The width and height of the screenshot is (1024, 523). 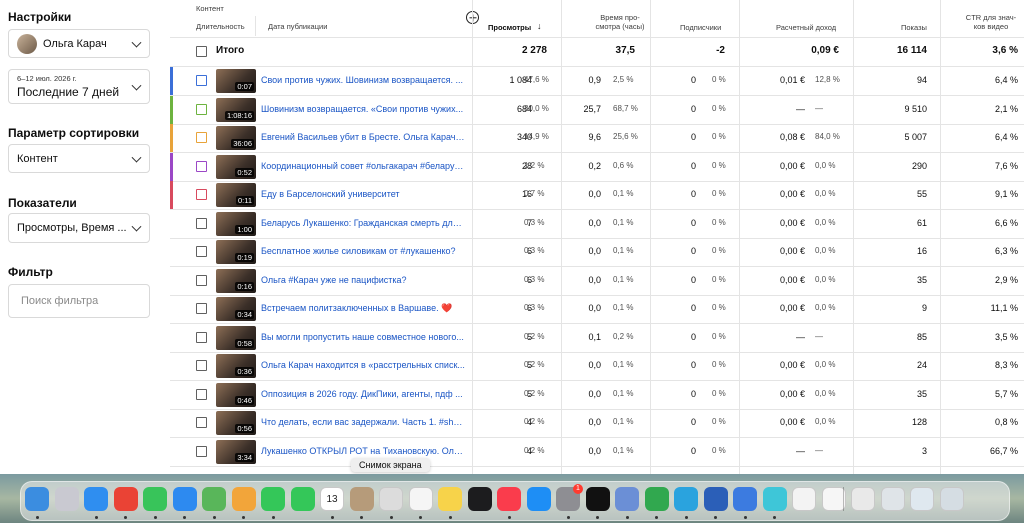 What do you see at coordinates (79, 43) in the screenshot?
I see `account-selector: Ольга Карач` at bounding box center [79, 43].